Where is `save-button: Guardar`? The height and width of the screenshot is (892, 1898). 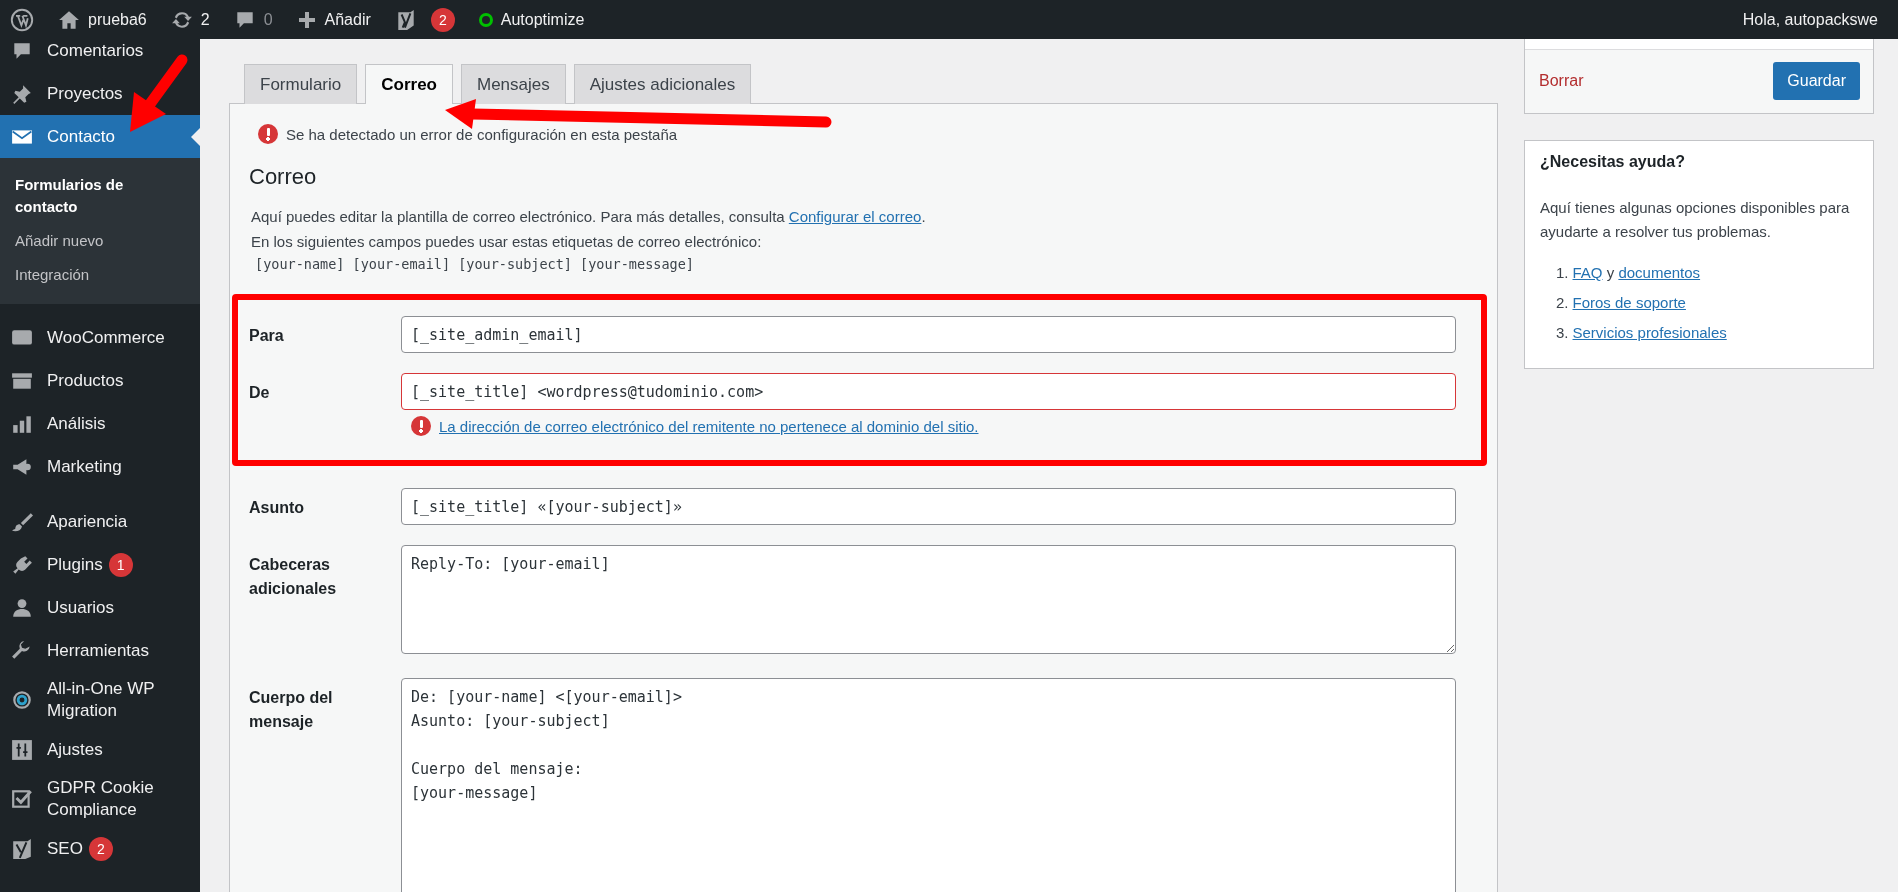
save-button: Guardar is located at coordinates (1816, 81).